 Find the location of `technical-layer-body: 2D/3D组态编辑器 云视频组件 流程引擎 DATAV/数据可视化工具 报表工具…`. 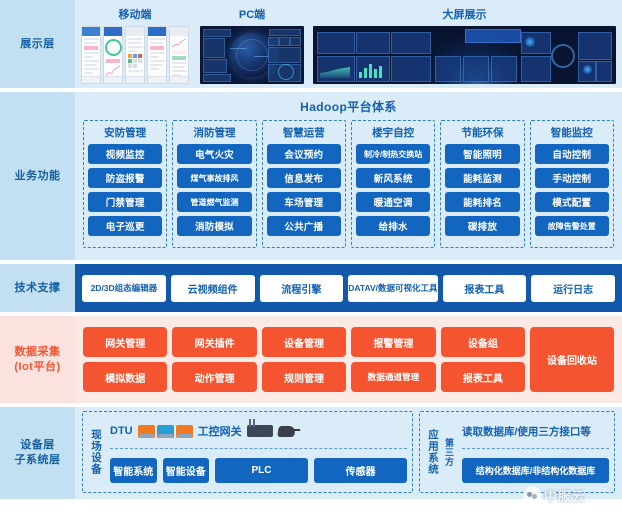

technical-layer-body: 2D/3D组态编辑器 云视频组件 流程引擎 DATAV/数据可视化工具 报表工具… is located at coordinates (348, 288).